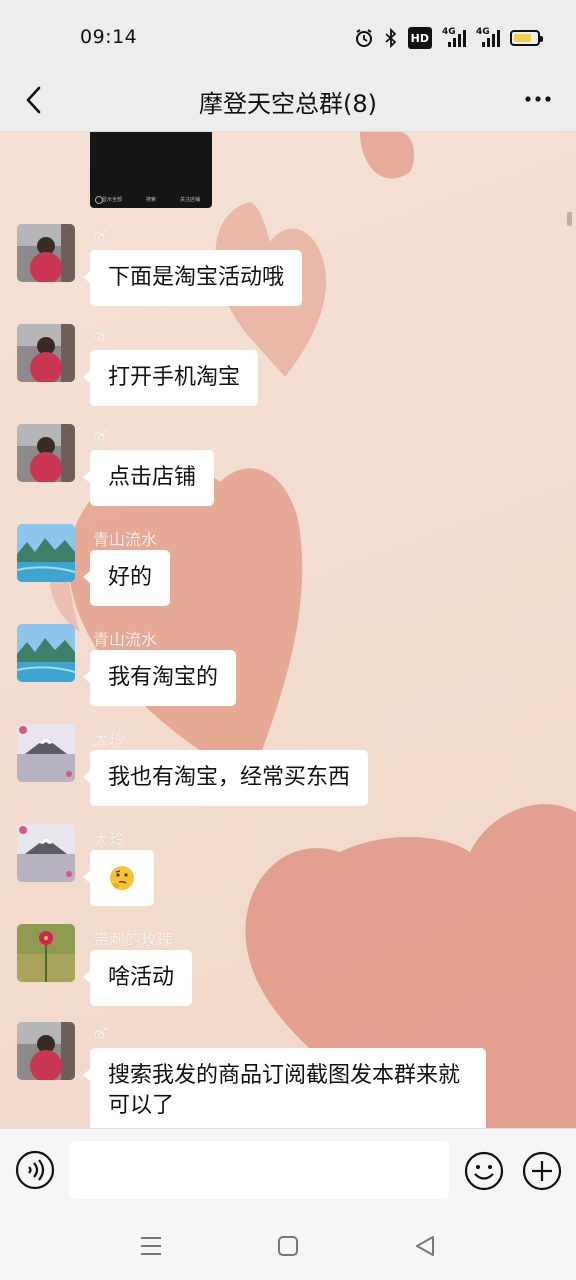  What do you see at coordinates (148, 478) in the screenshot?
I see `message-bubble: 点击店铺` at bounding box center [148, 478].